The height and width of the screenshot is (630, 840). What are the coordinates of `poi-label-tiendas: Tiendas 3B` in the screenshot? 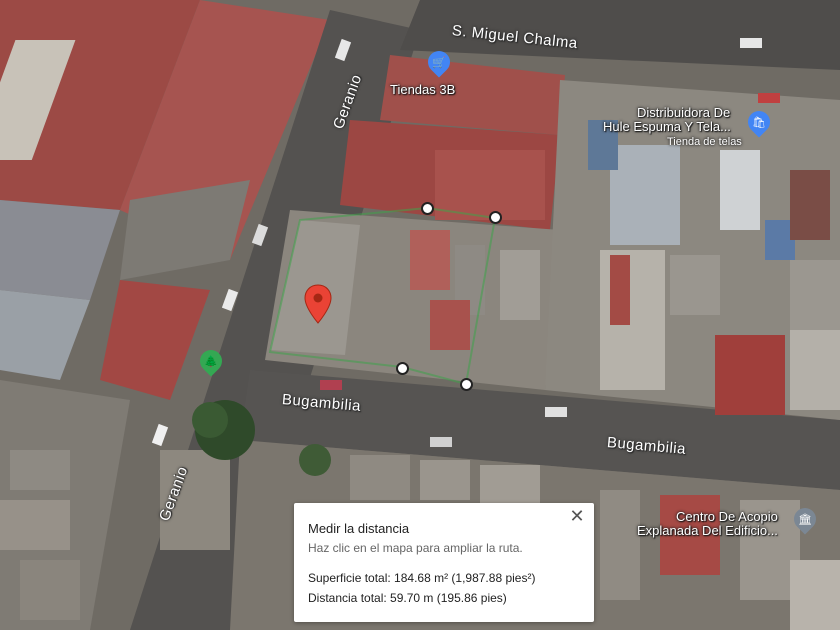 It's located at (422, 90).